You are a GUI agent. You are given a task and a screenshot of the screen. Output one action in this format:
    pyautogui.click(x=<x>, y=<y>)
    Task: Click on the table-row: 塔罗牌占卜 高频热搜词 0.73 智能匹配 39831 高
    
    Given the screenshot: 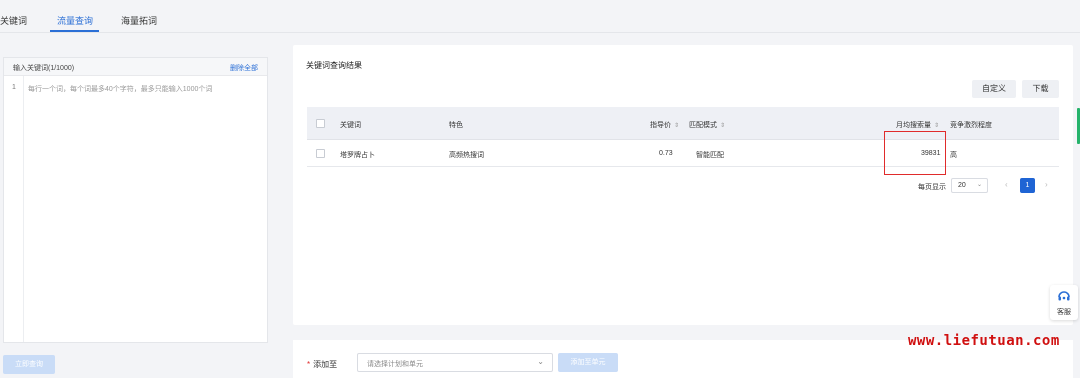 What is the action you would take?
    pyautogui.click(x=683, y=153)
    